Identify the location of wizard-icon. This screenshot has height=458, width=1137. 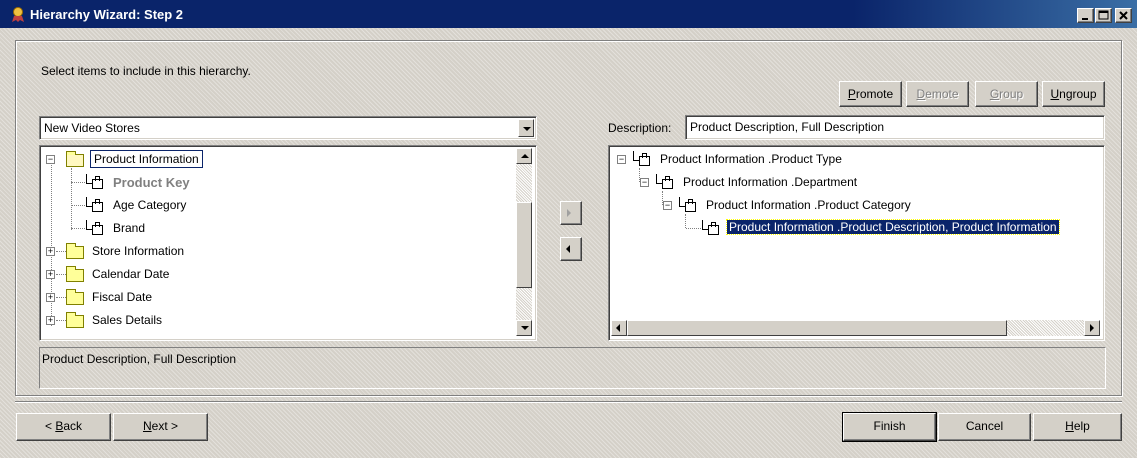
(18, 14).